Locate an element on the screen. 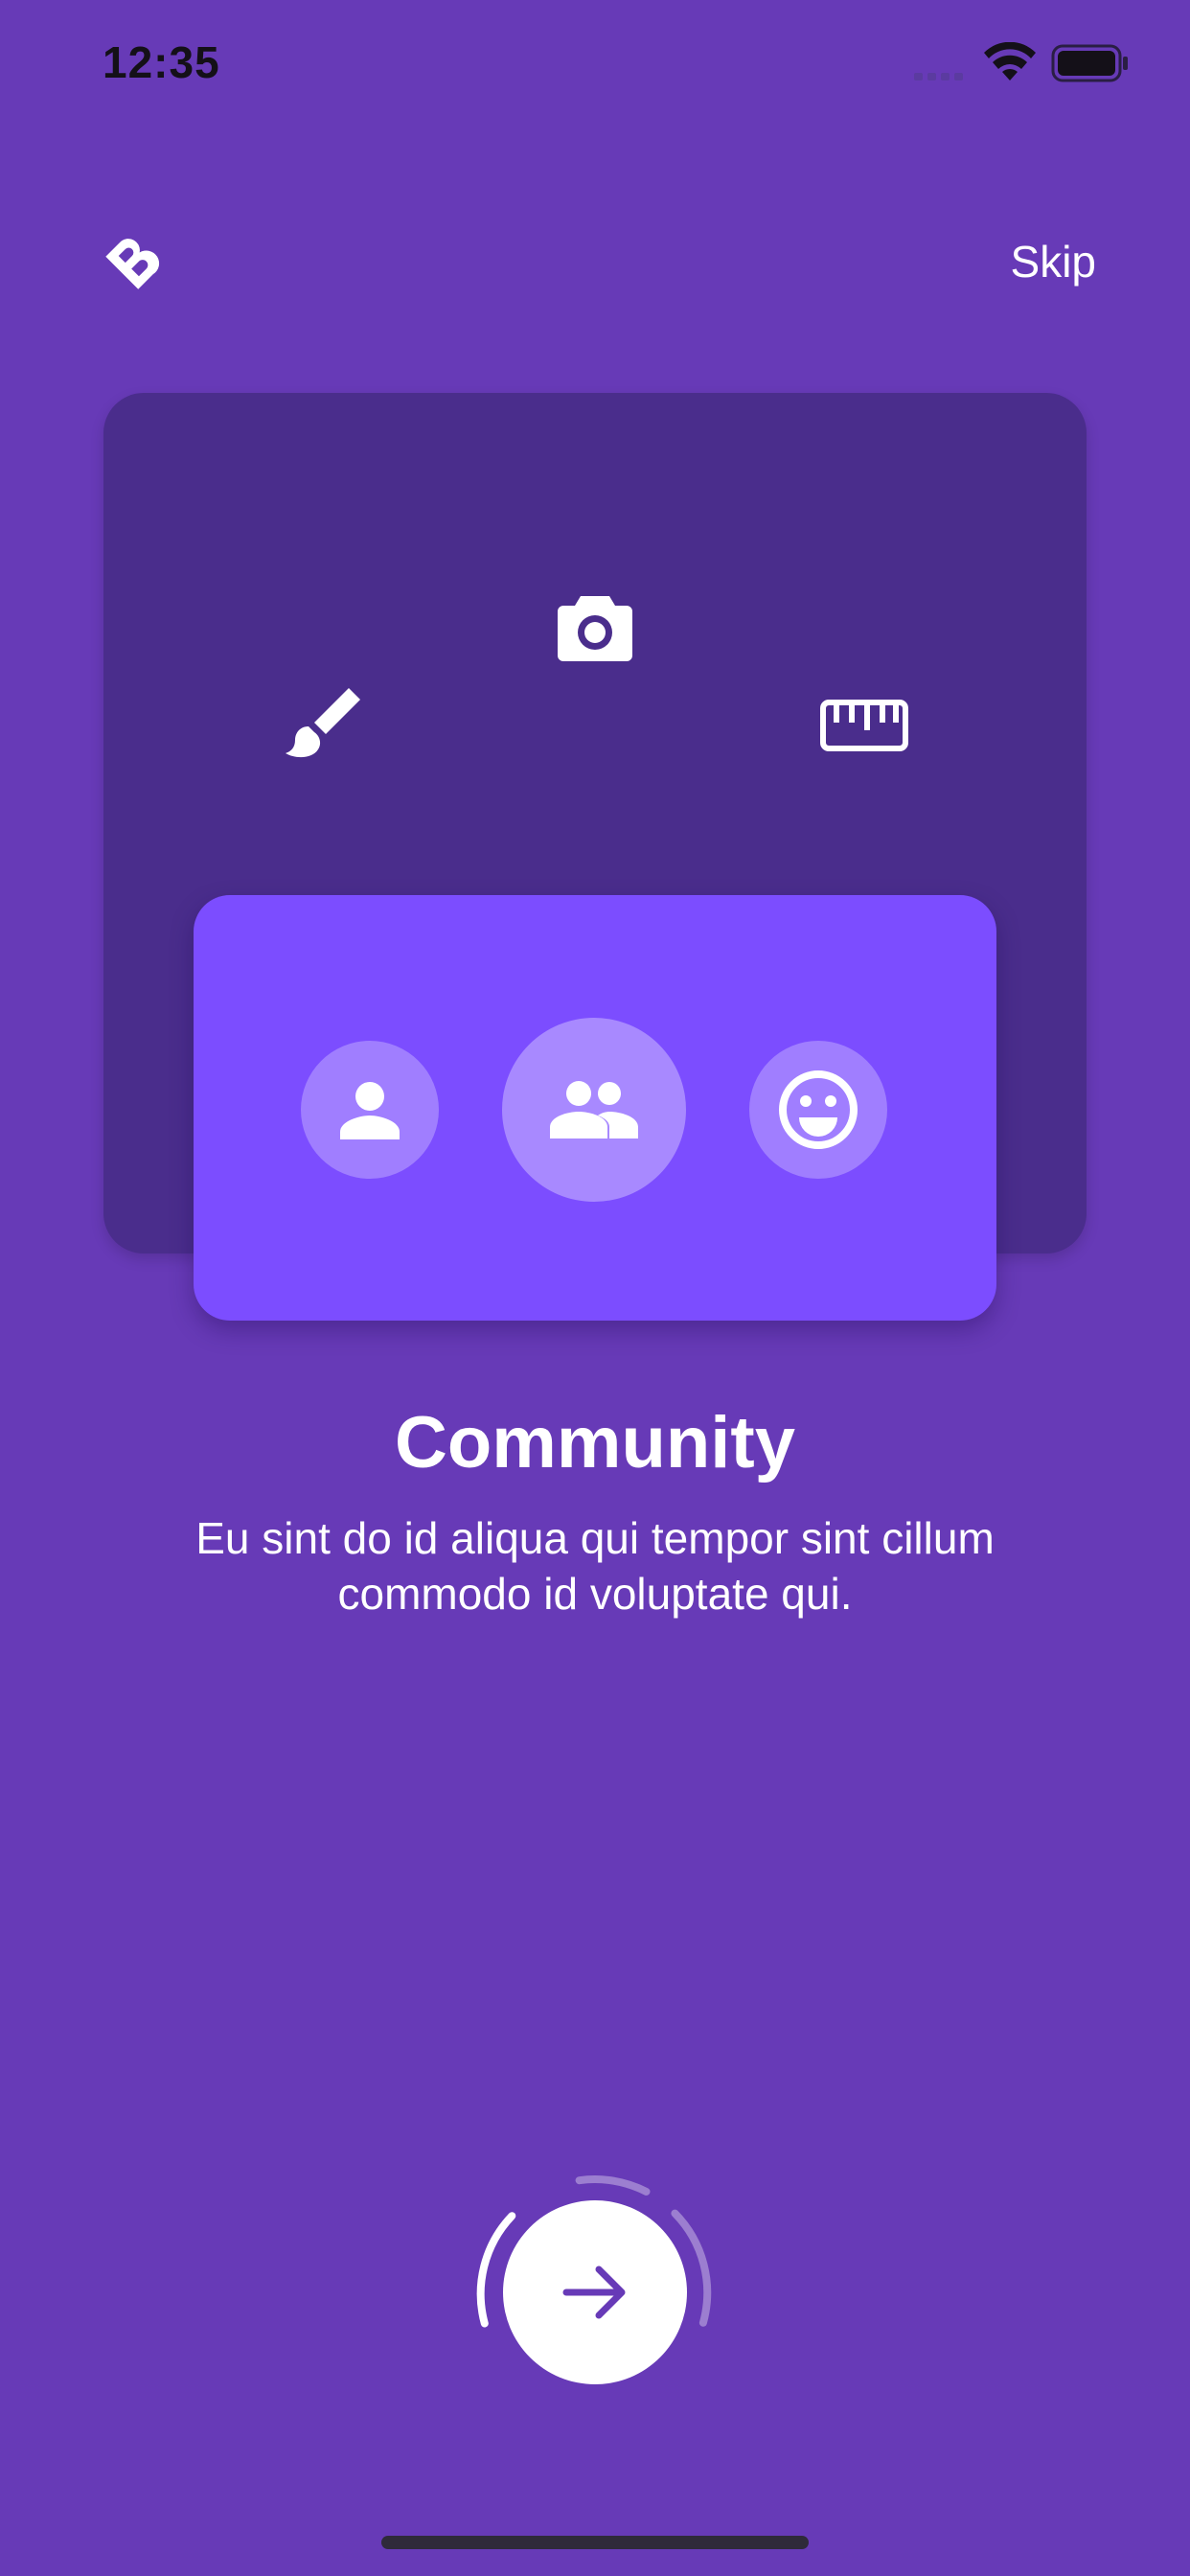  skip-button: Skip is located at coordinates (1053, 262).